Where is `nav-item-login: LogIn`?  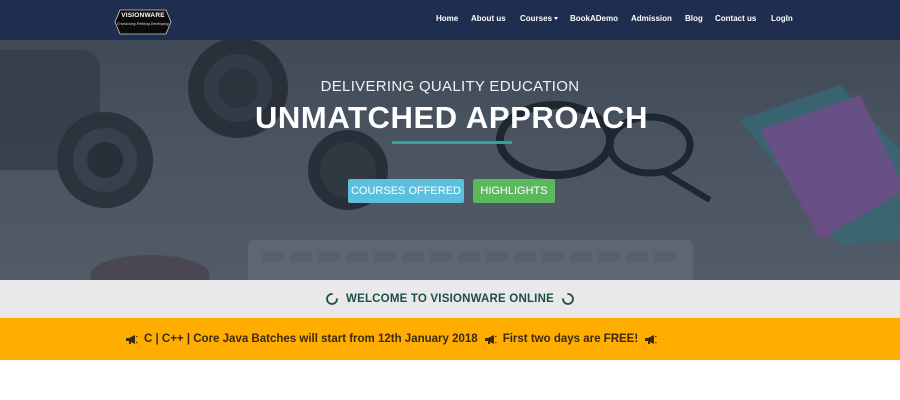
nav-item-login: LogIn is located at coordinates (782, 19).